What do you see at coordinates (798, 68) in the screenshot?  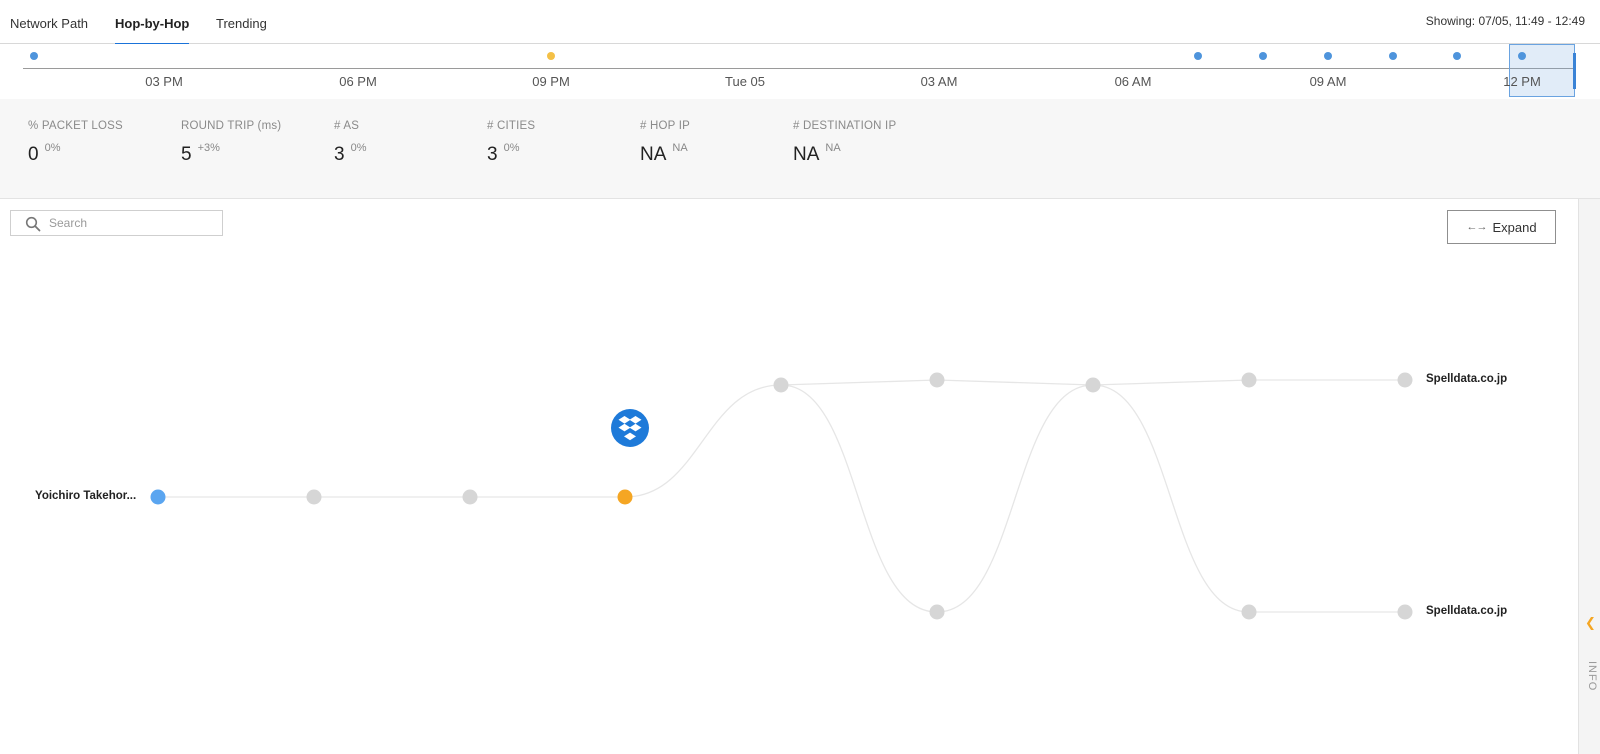 I see `timeline-axis` at bounding box center [798, 68].